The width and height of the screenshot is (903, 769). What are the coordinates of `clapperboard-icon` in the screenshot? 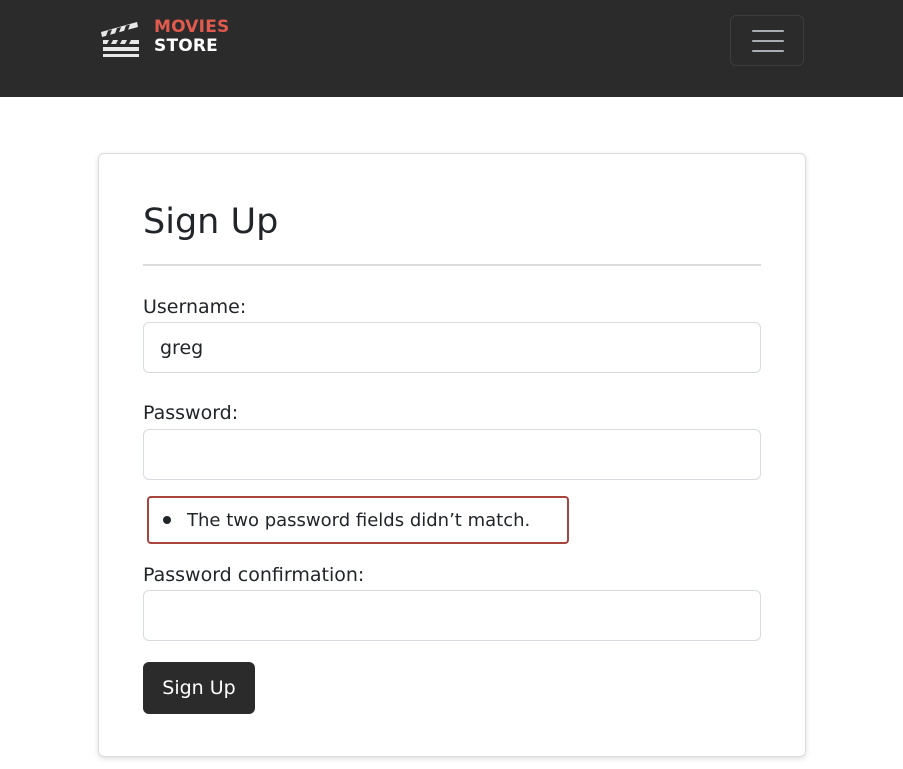 It's located at (120, 39).